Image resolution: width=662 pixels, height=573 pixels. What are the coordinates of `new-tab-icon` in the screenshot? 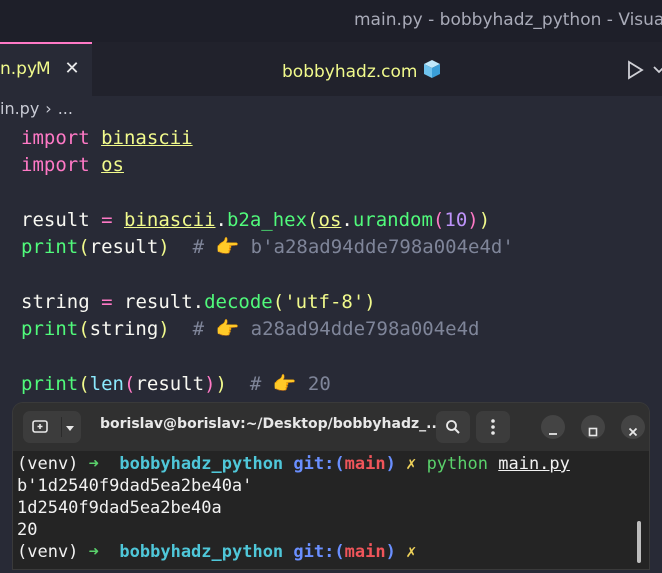 It's located at (40, 429).